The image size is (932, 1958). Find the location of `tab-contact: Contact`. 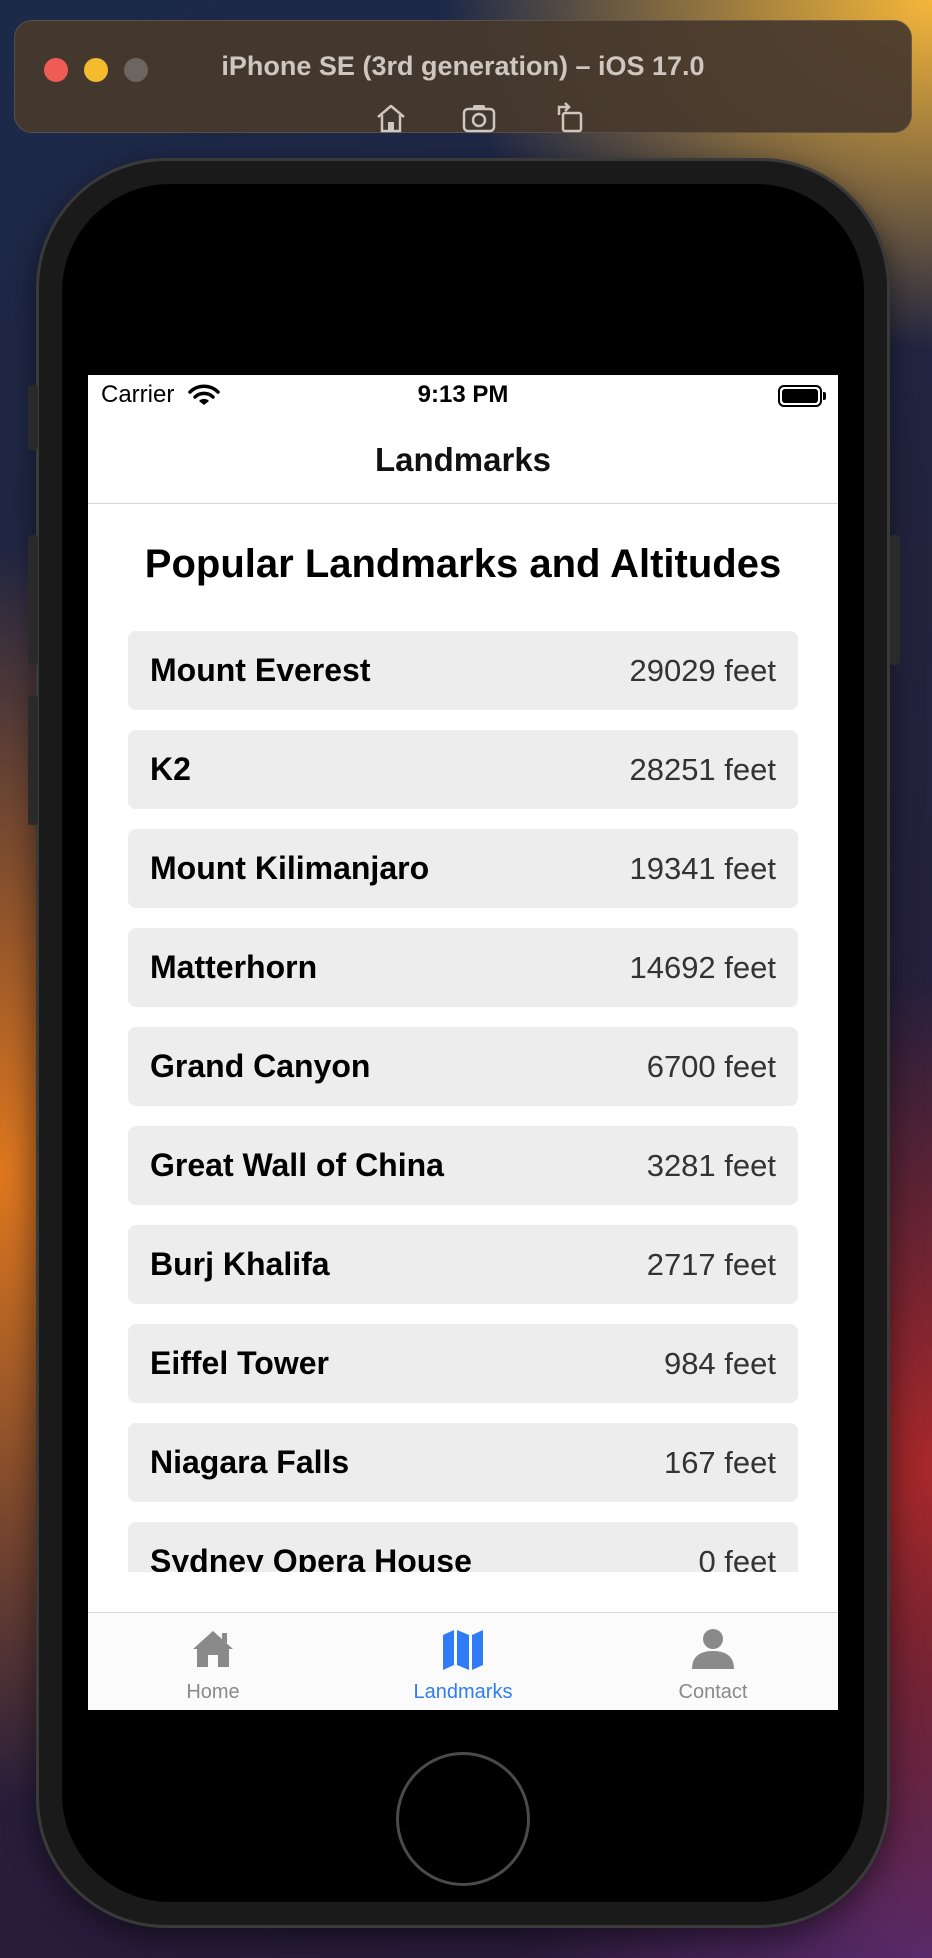

tab-contact: Contact is located at coordinates (713, 1661).